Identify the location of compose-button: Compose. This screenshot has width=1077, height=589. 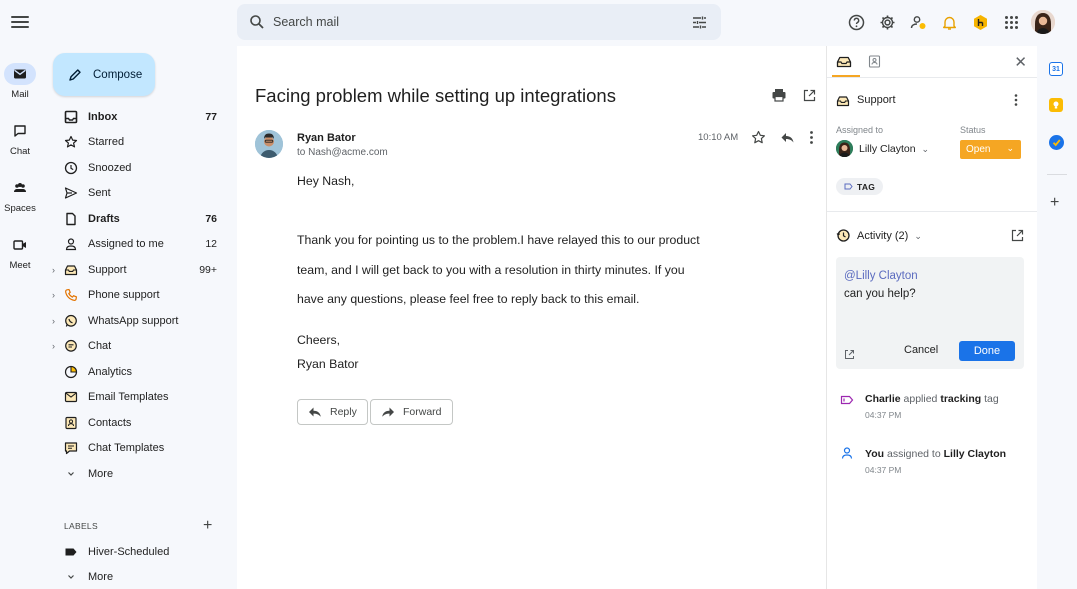
(104, 74).